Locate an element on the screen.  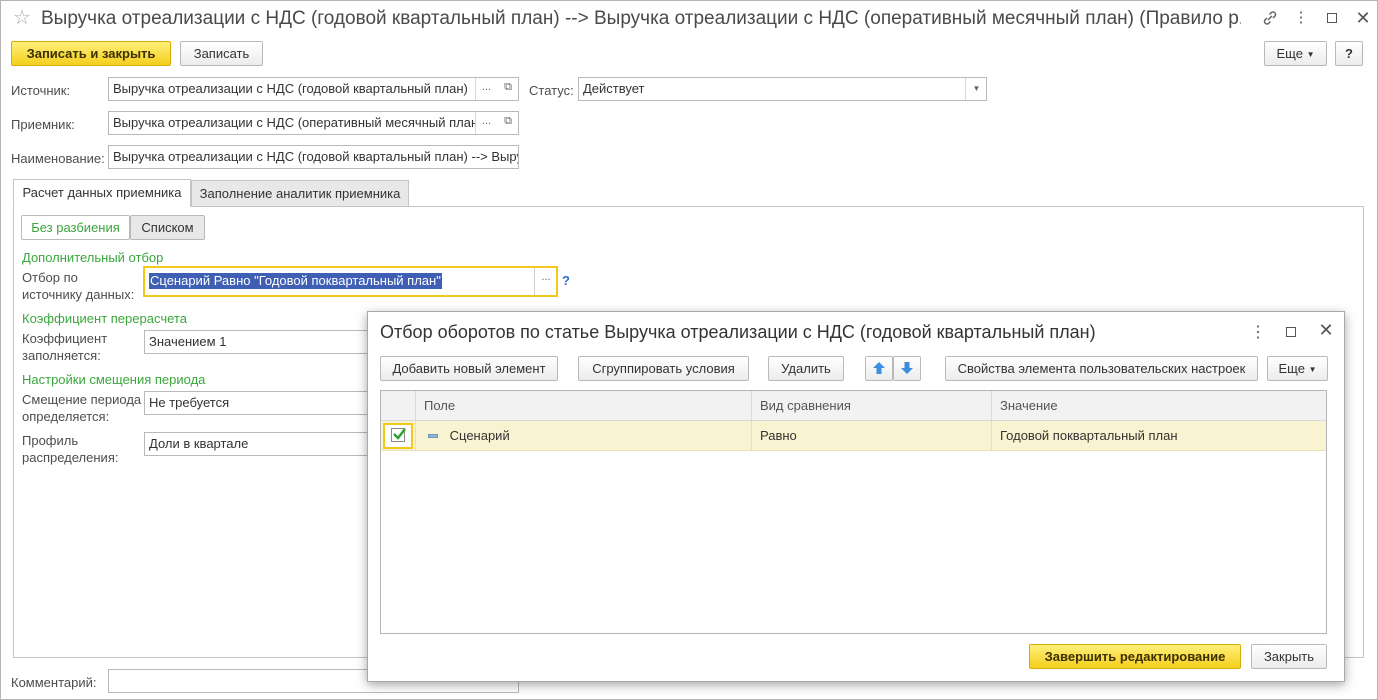
dropdown-icon: ▼ is located at coordinates (975, 89).